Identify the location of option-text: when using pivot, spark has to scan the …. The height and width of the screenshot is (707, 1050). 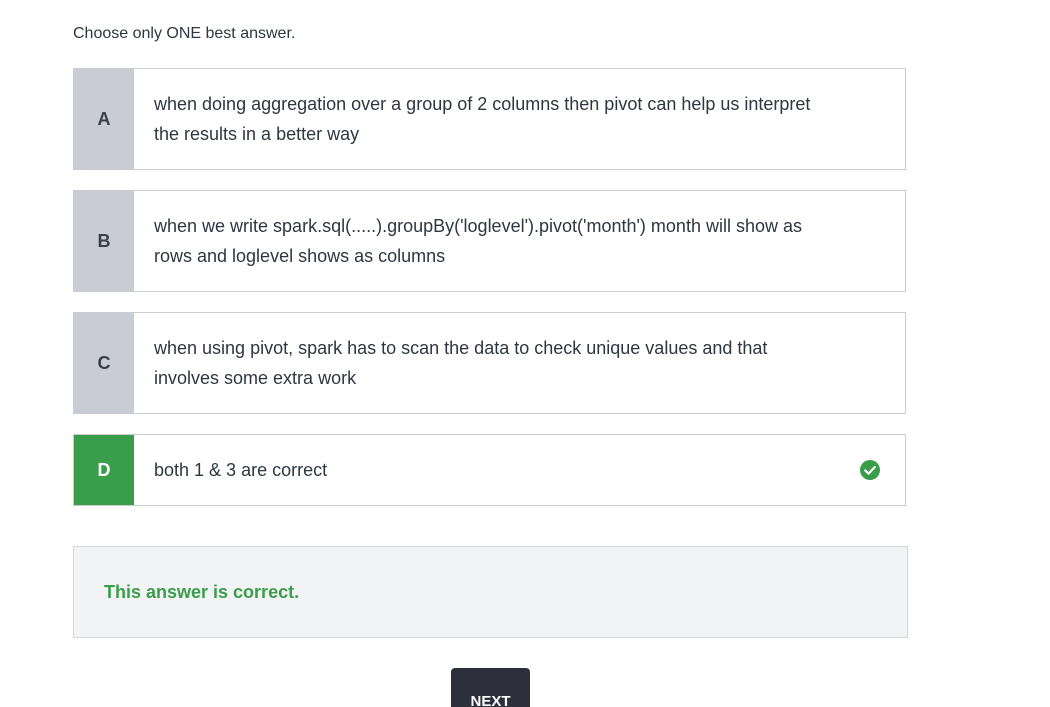
(461, 363).